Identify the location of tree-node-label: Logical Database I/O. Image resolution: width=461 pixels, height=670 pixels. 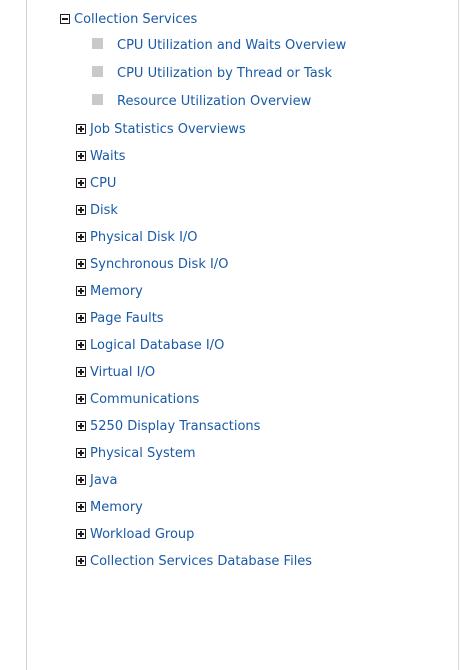
(157, 345).